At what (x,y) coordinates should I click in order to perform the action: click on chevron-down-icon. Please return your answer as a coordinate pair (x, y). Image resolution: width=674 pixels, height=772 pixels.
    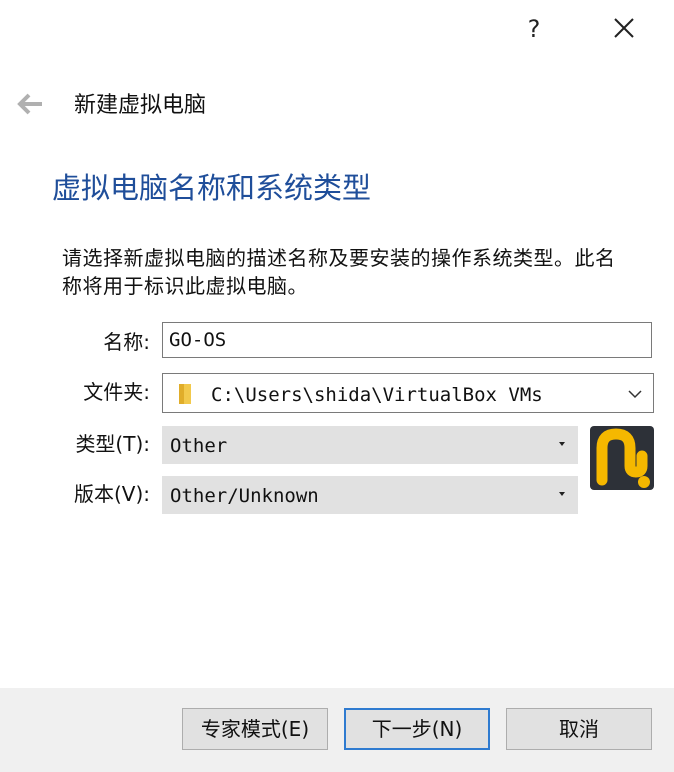
    Looking at the image, I should click on (635, 394).